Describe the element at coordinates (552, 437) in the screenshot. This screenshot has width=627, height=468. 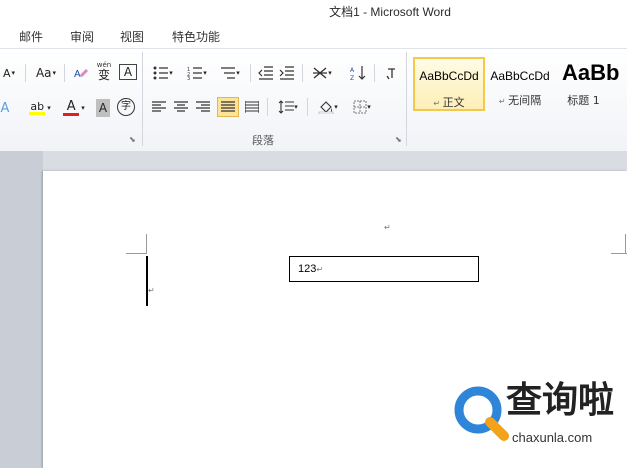
I see `watermark-url: chaxunla.com` at that location.